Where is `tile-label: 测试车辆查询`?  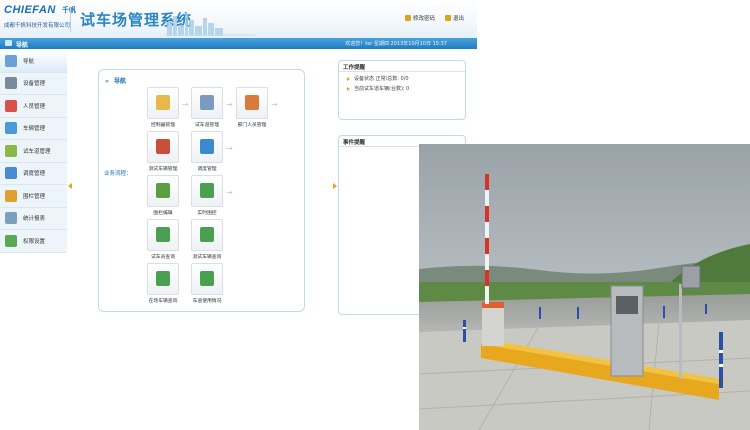
tile-label: 测试车辆查询 is located at coordinates (207, 257).